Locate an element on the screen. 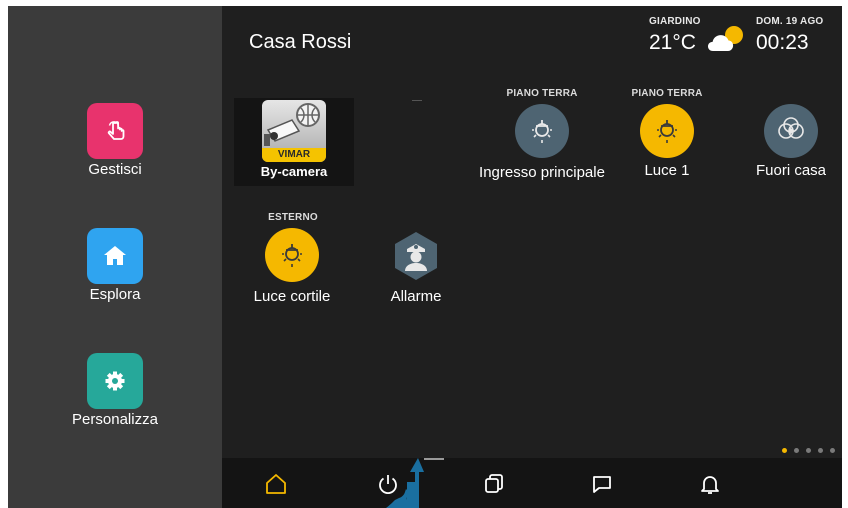 This screenshot has width=848, height=508. weather-location: GIARDINO is located at coordinates (675, 21).